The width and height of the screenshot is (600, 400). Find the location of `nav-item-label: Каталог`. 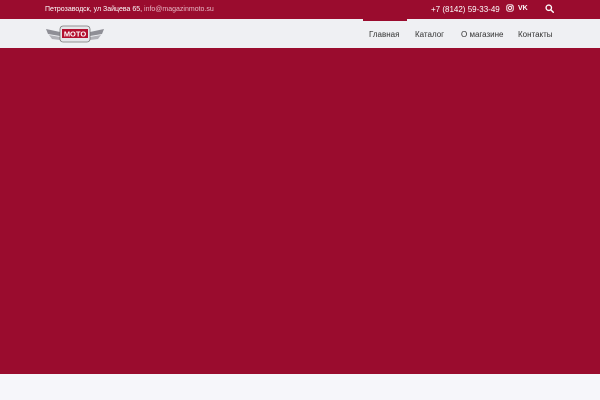

nav-item-label: Каталог is located at coordinates (430, 34).